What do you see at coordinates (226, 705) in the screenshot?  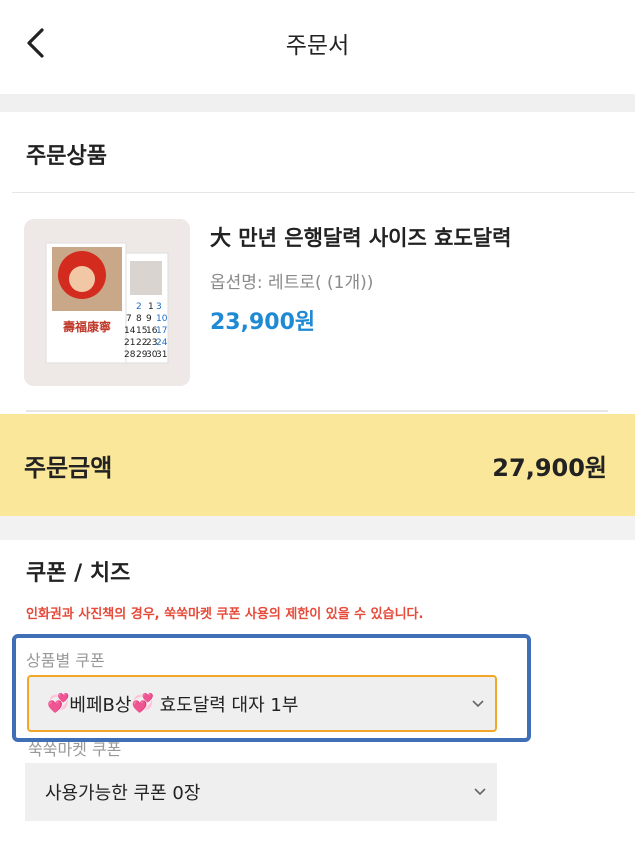 I see `product-coupon-value-part2: 효도달력 대자 1부` at bounding box center [226, 705].